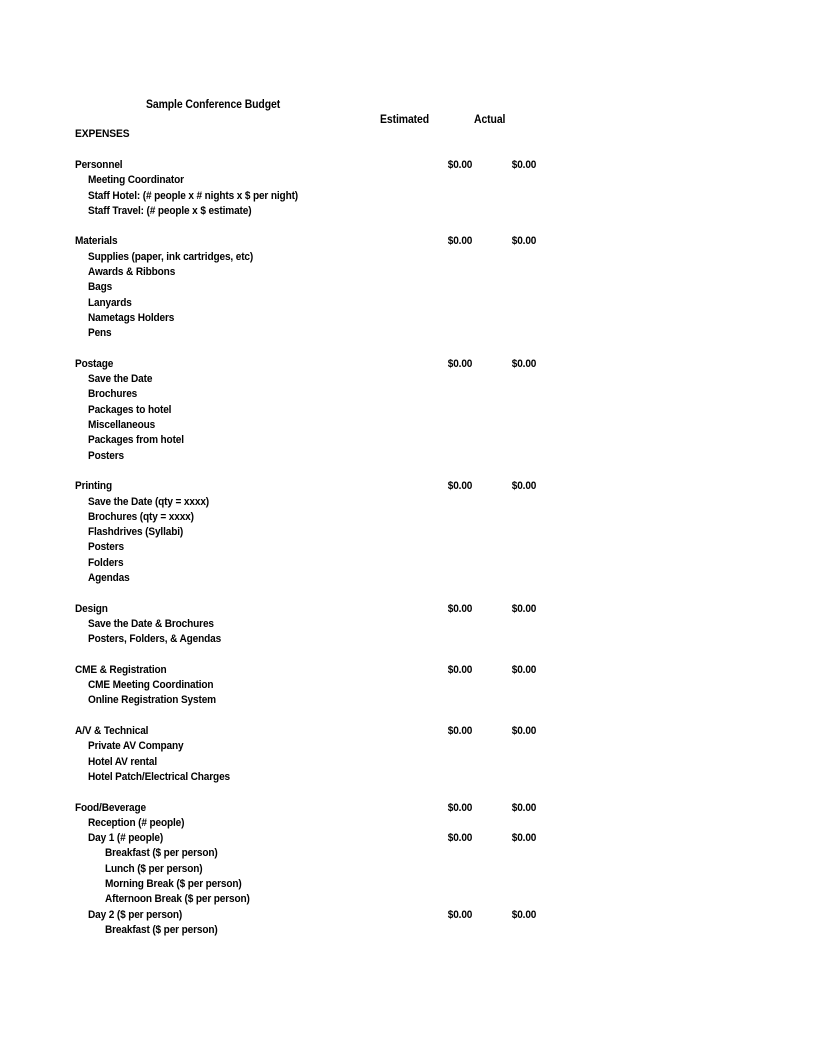 This screenshot has width=817, height=1057. I want to click on budget-line-item-label: Reception (# people), so click(136, 823).